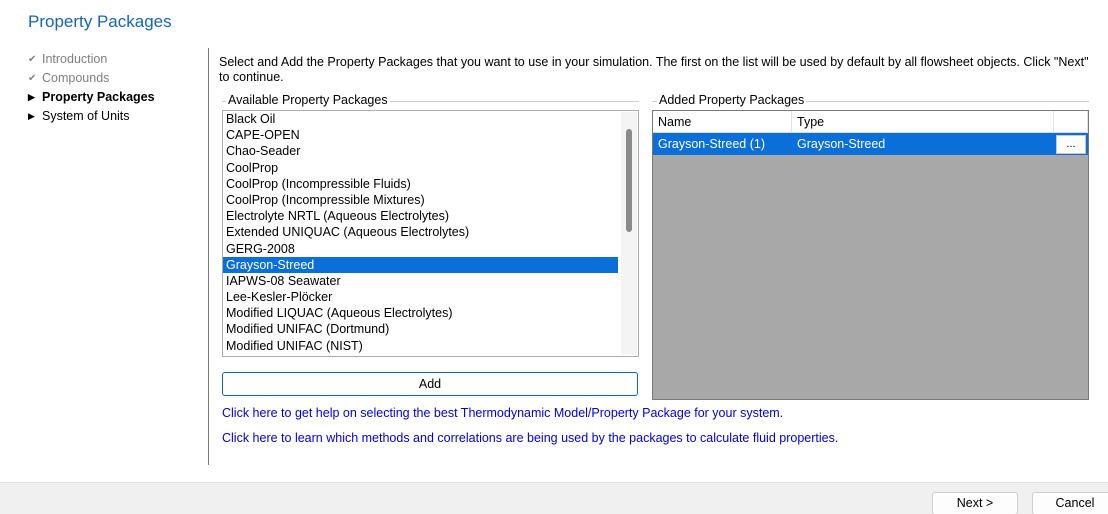 The image size is (1108, 514). I want to click on page-title: Property Packages, so click(100, 21).